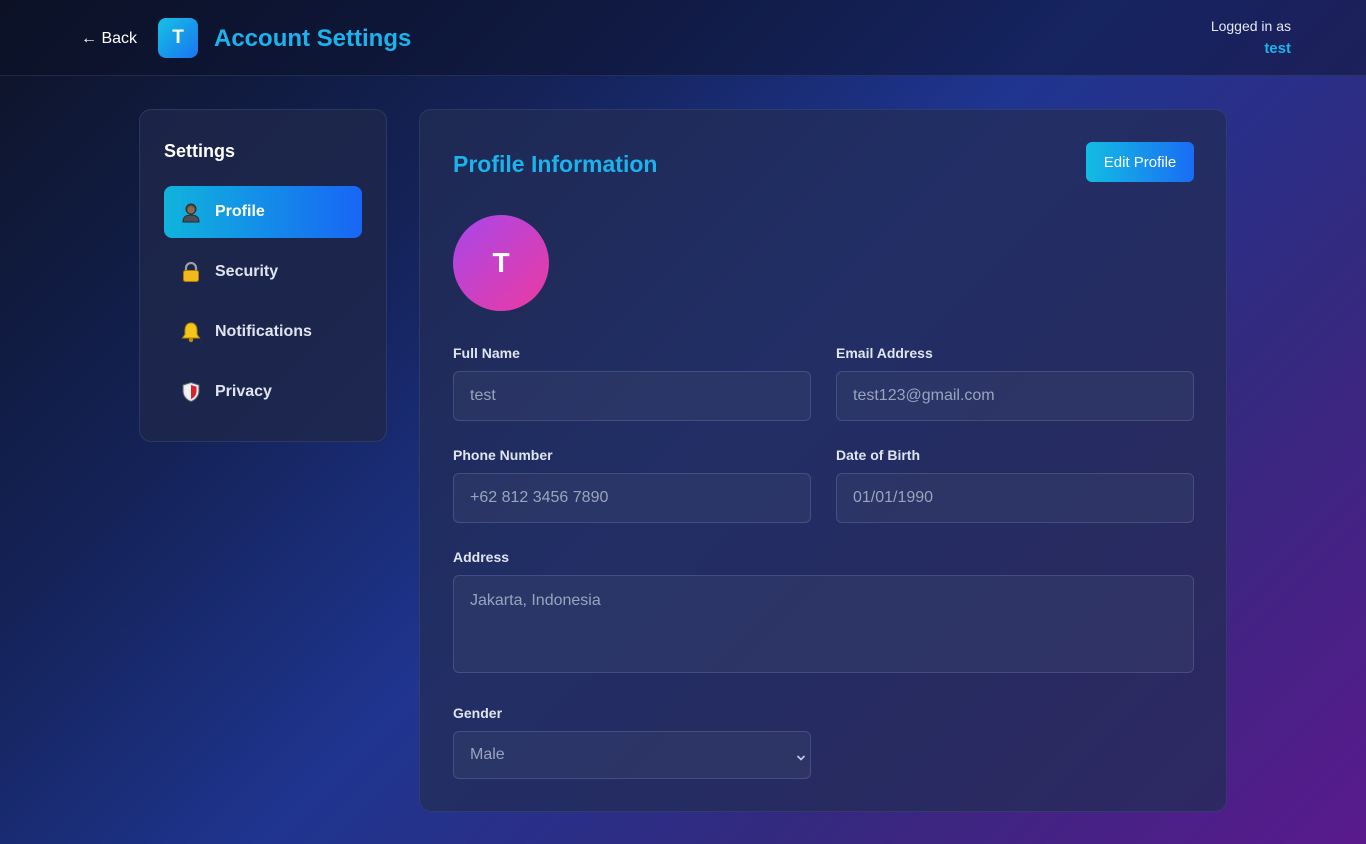 The image size is (1366, 844). I want to click on gender-label: Gender, so click(478, 713).